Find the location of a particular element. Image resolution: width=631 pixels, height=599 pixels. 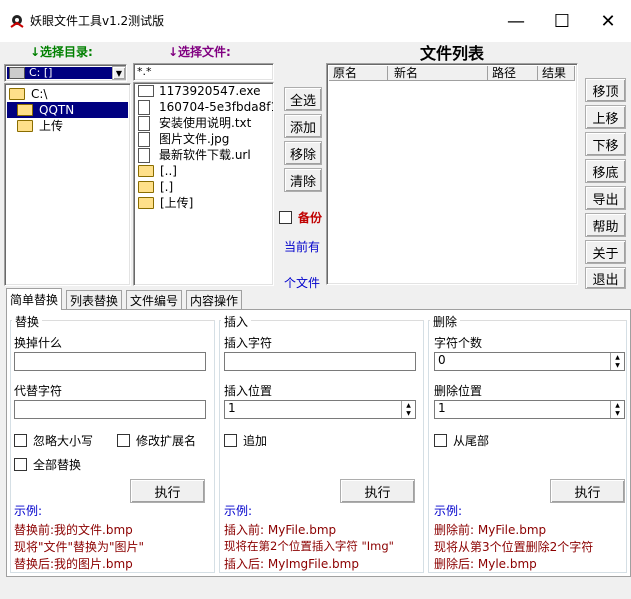

folder-item: [.] is located at coordinates (154, 187).